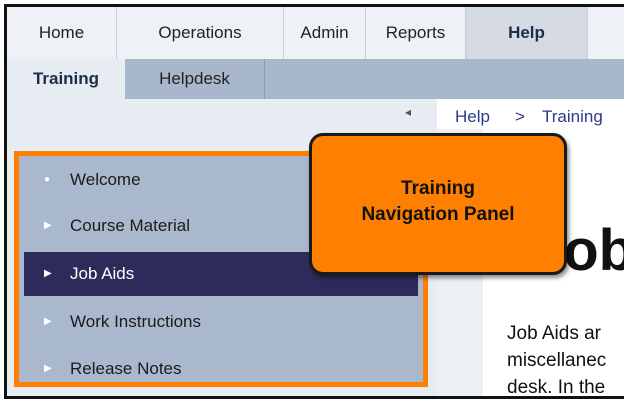 Image resolution: width=624 pixels, height=403 pixels. I want to click on nav-item-label: Job Aids, so click(102, 273).